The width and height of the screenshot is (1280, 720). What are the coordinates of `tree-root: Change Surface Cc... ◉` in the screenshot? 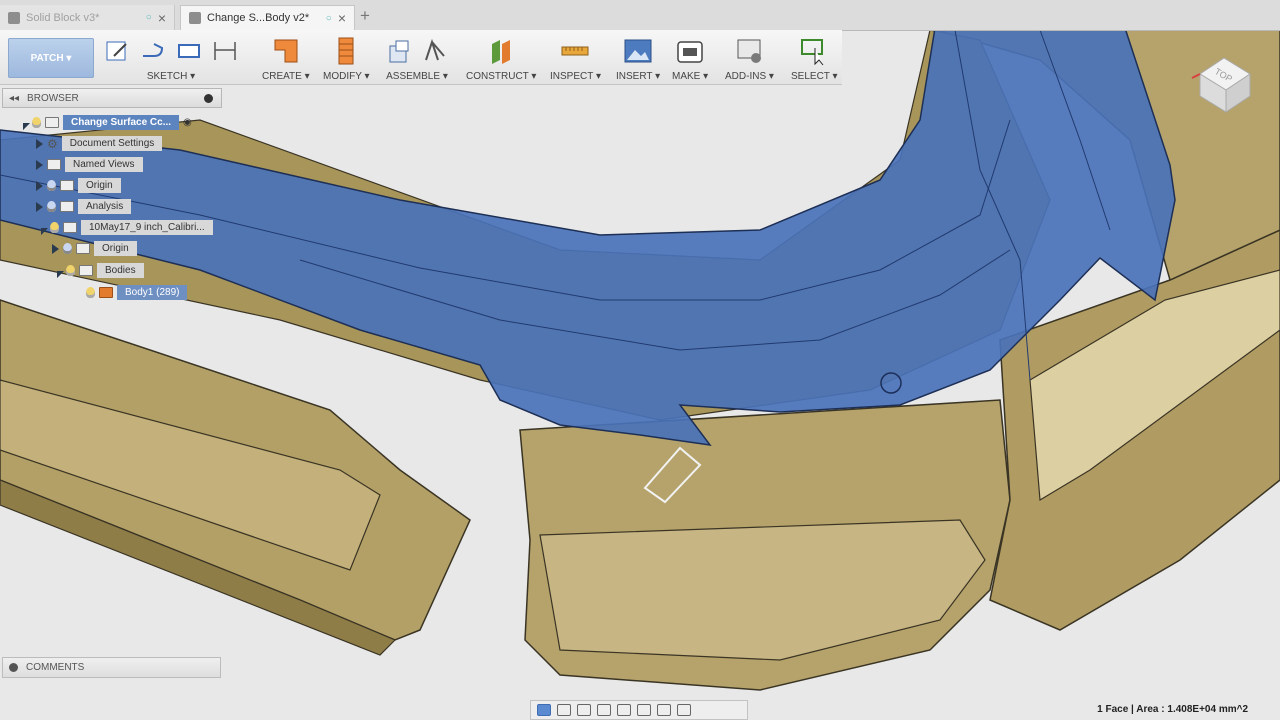 It's located at (103, 122).